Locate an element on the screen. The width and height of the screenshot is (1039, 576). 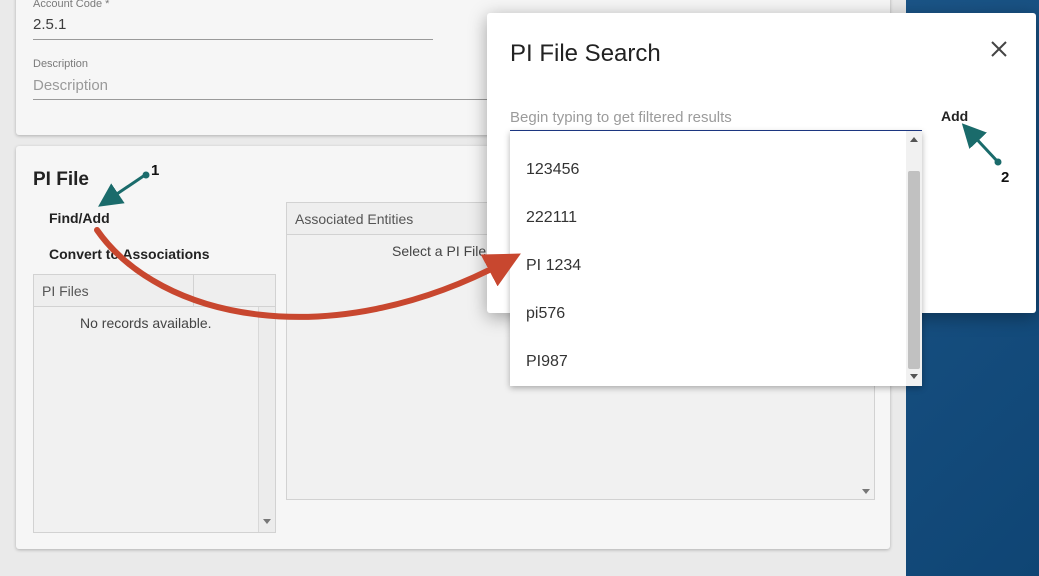
scroll-down-icon is located at coordinates (267, 521).